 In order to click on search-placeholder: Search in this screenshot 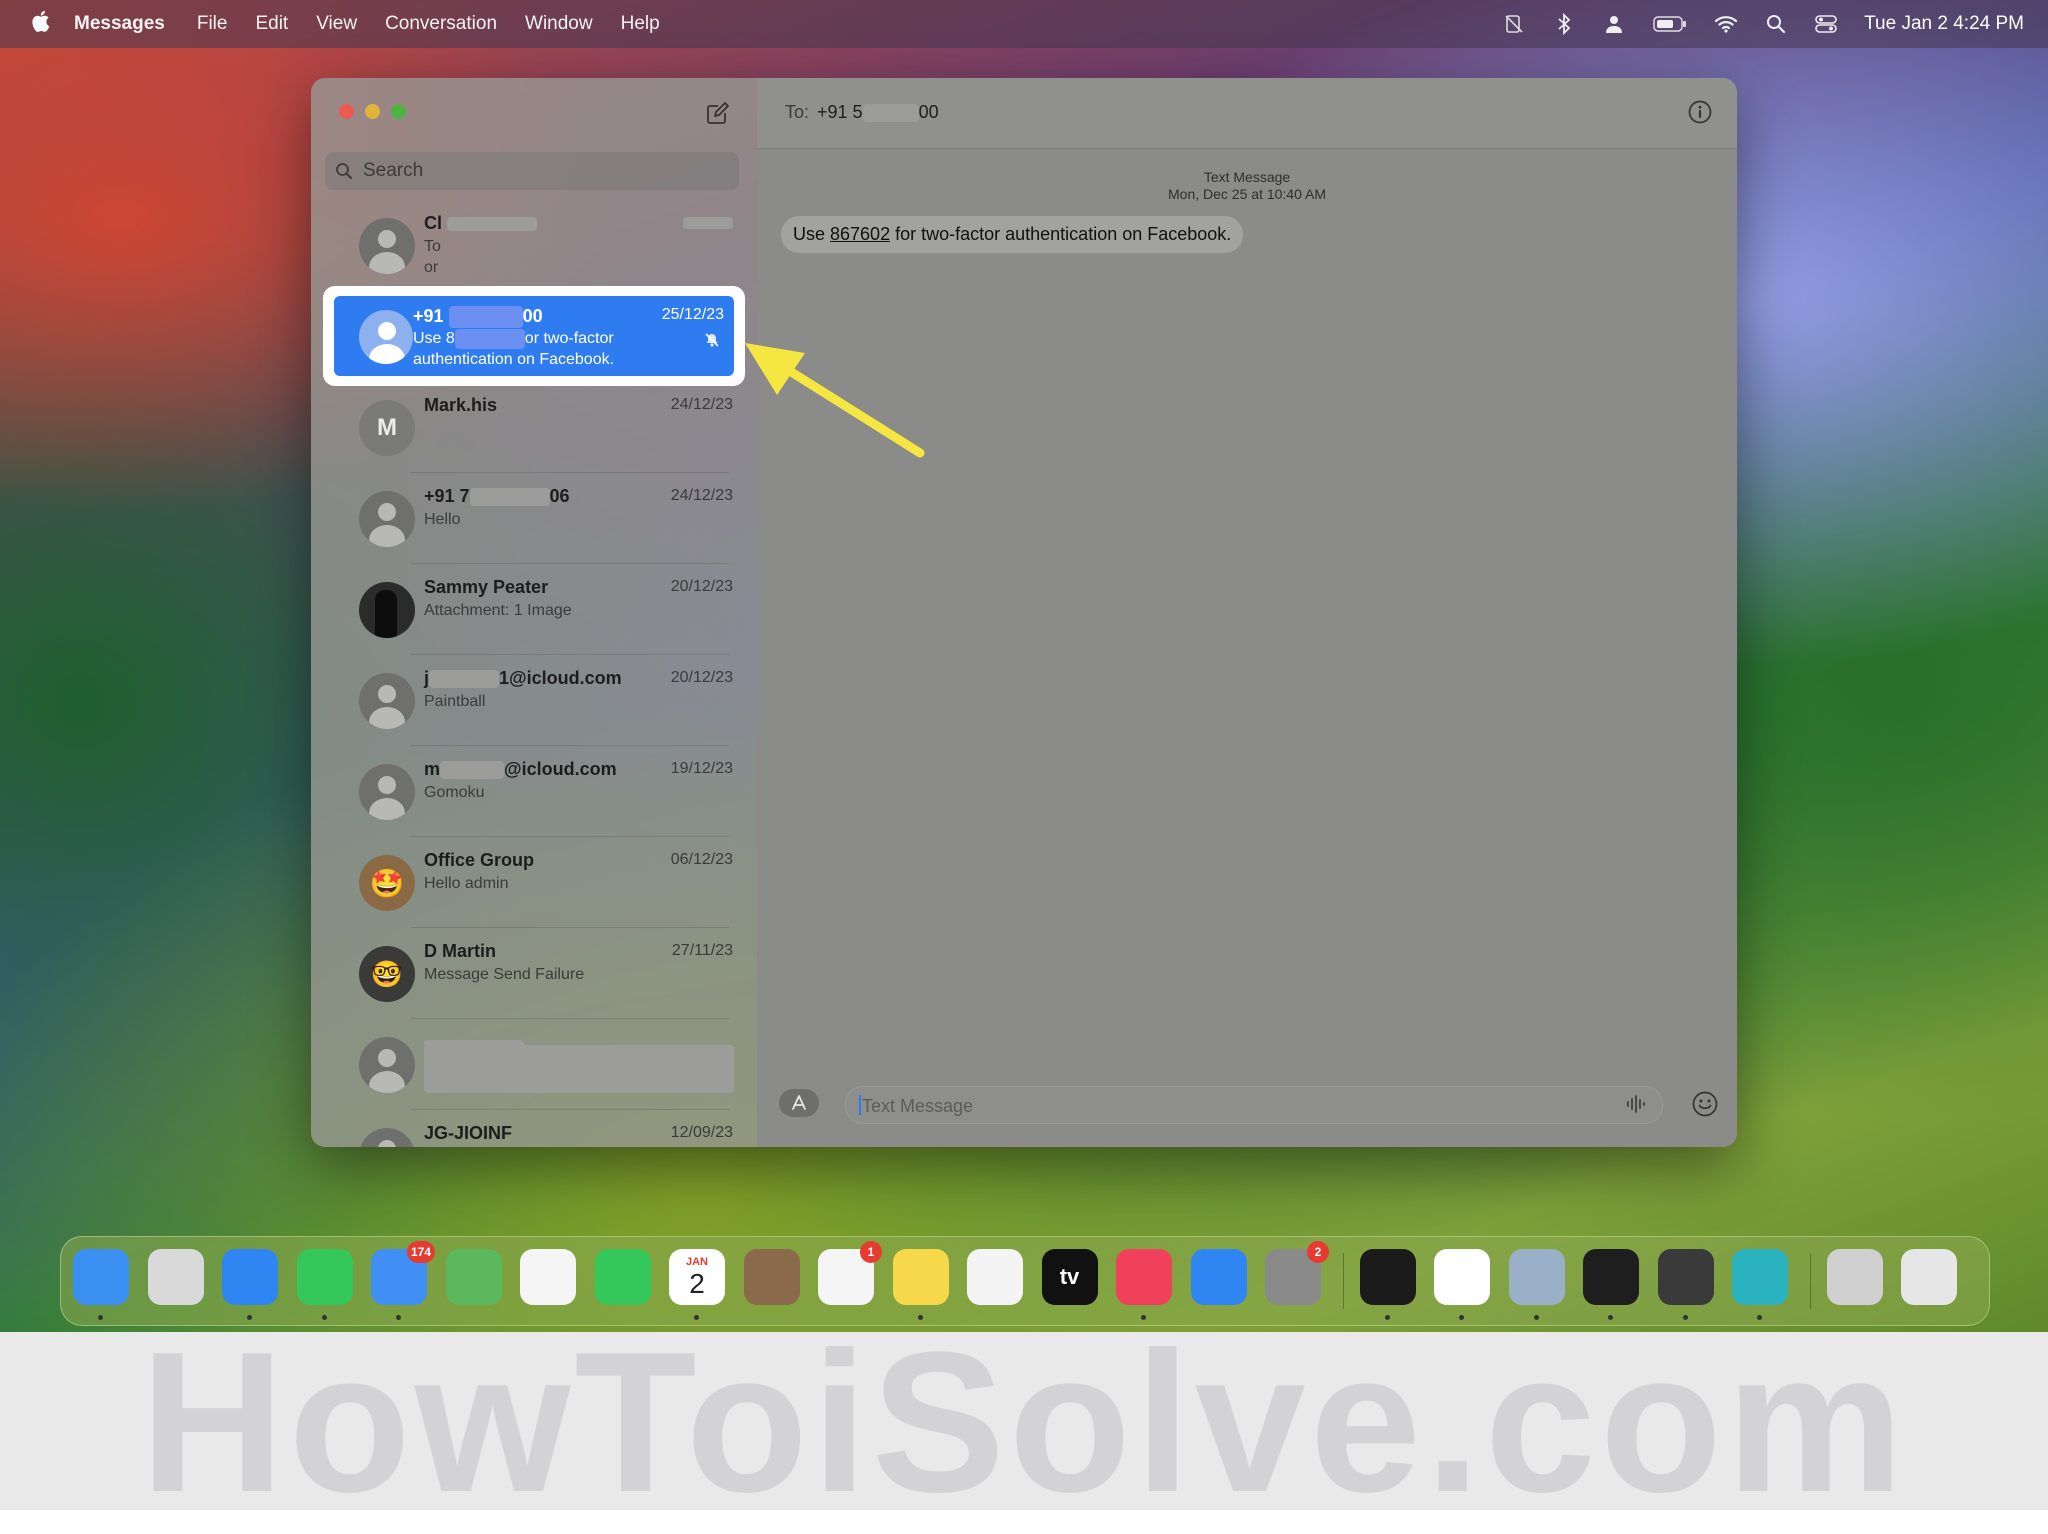, I will do `click(393, 170)`.